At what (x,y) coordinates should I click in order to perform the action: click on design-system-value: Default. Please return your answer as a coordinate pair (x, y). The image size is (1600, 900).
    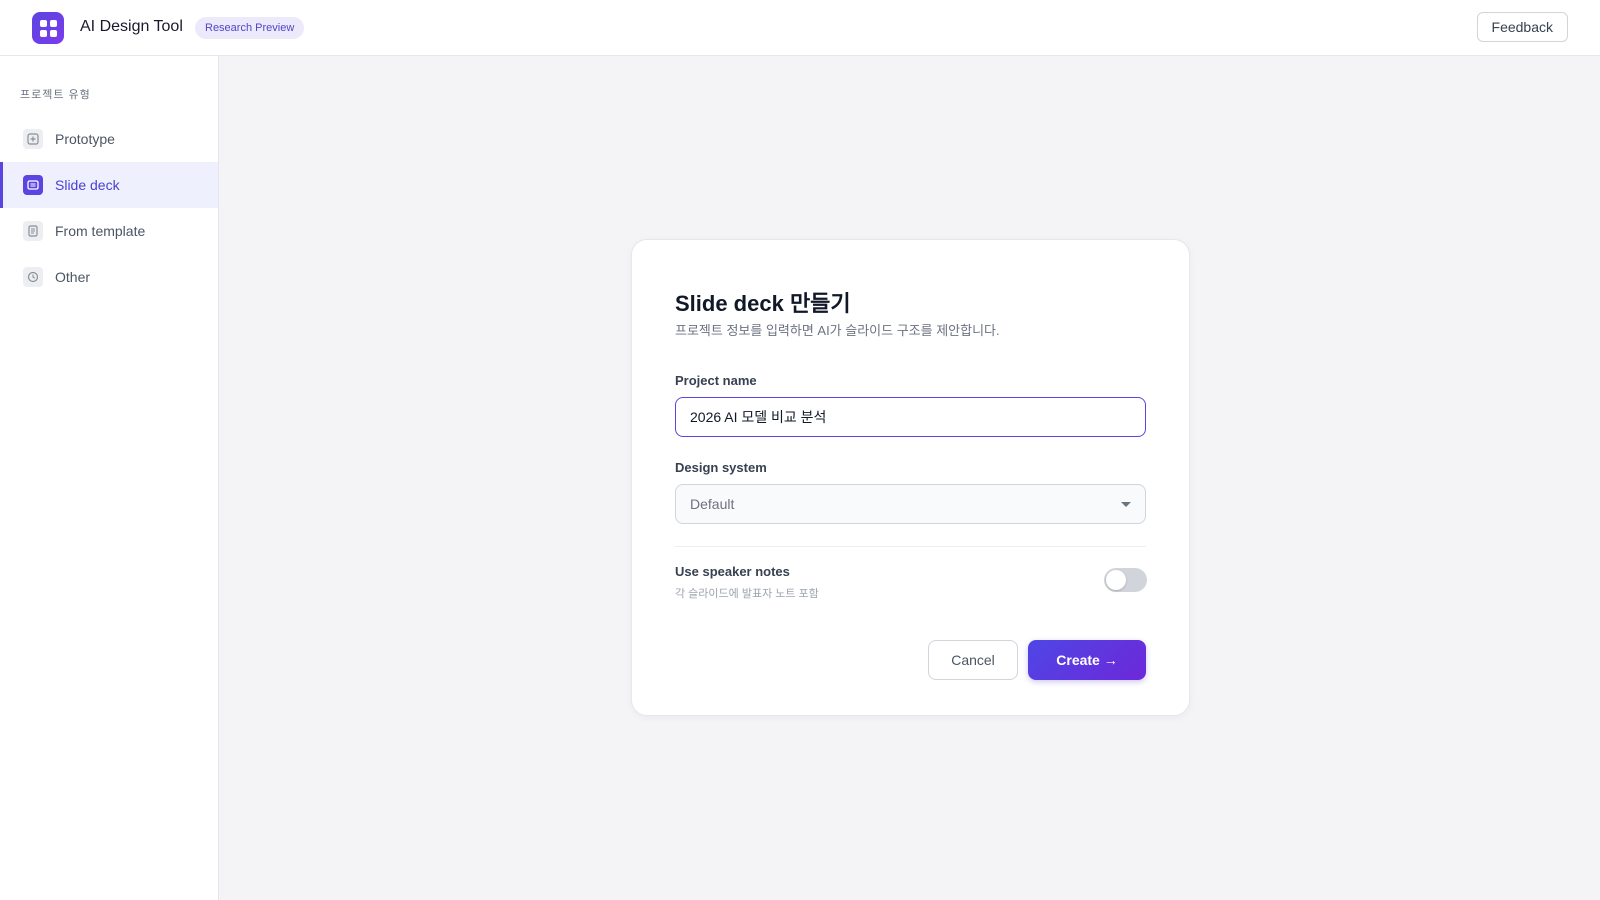
    Looking at the image, I should click on (712, 504).